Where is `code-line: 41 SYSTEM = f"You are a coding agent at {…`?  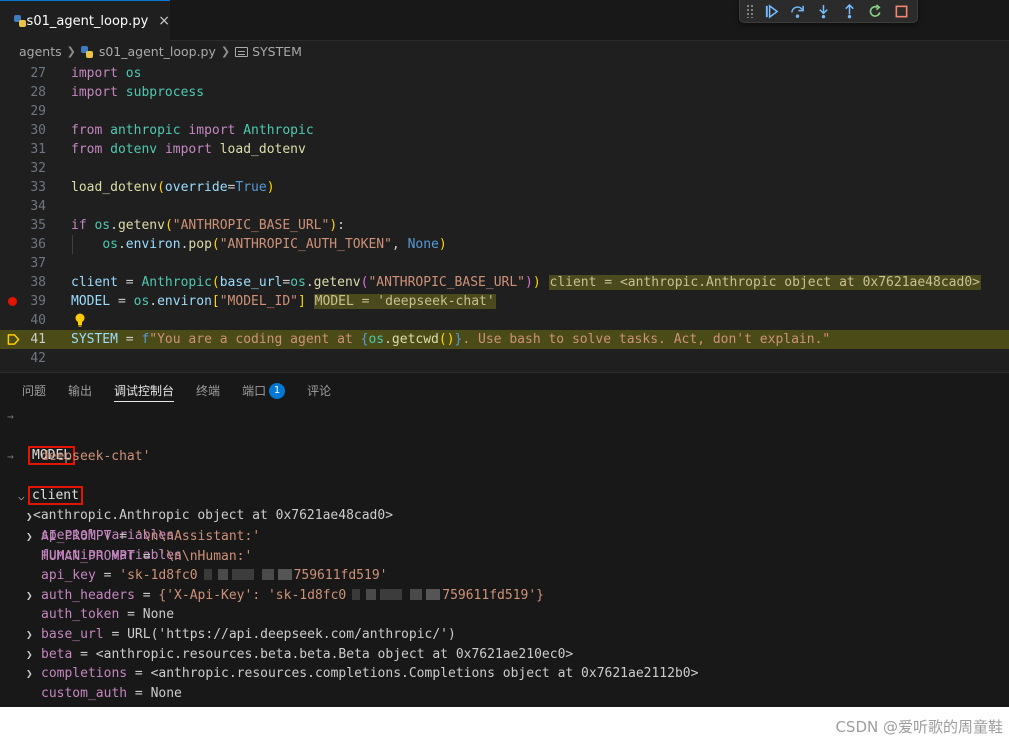
code-line: 41 SYSTEM = f"You are a coding agent at {… is located at coordinates (504, 339).